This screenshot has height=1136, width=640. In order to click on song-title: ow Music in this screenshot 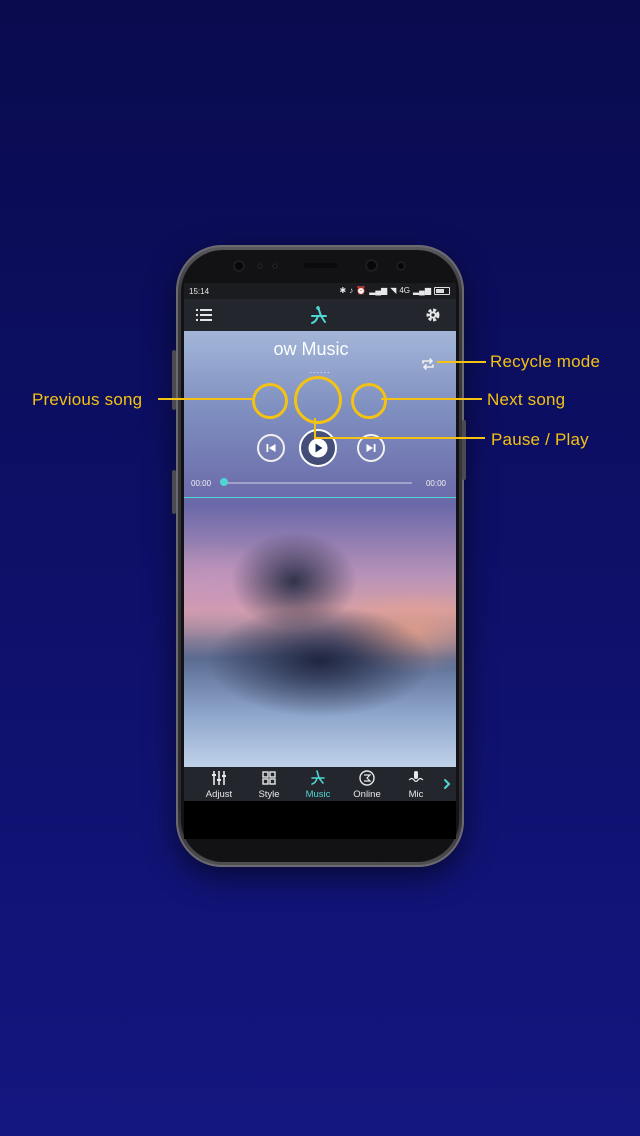, I will do `click(320, 349)`.